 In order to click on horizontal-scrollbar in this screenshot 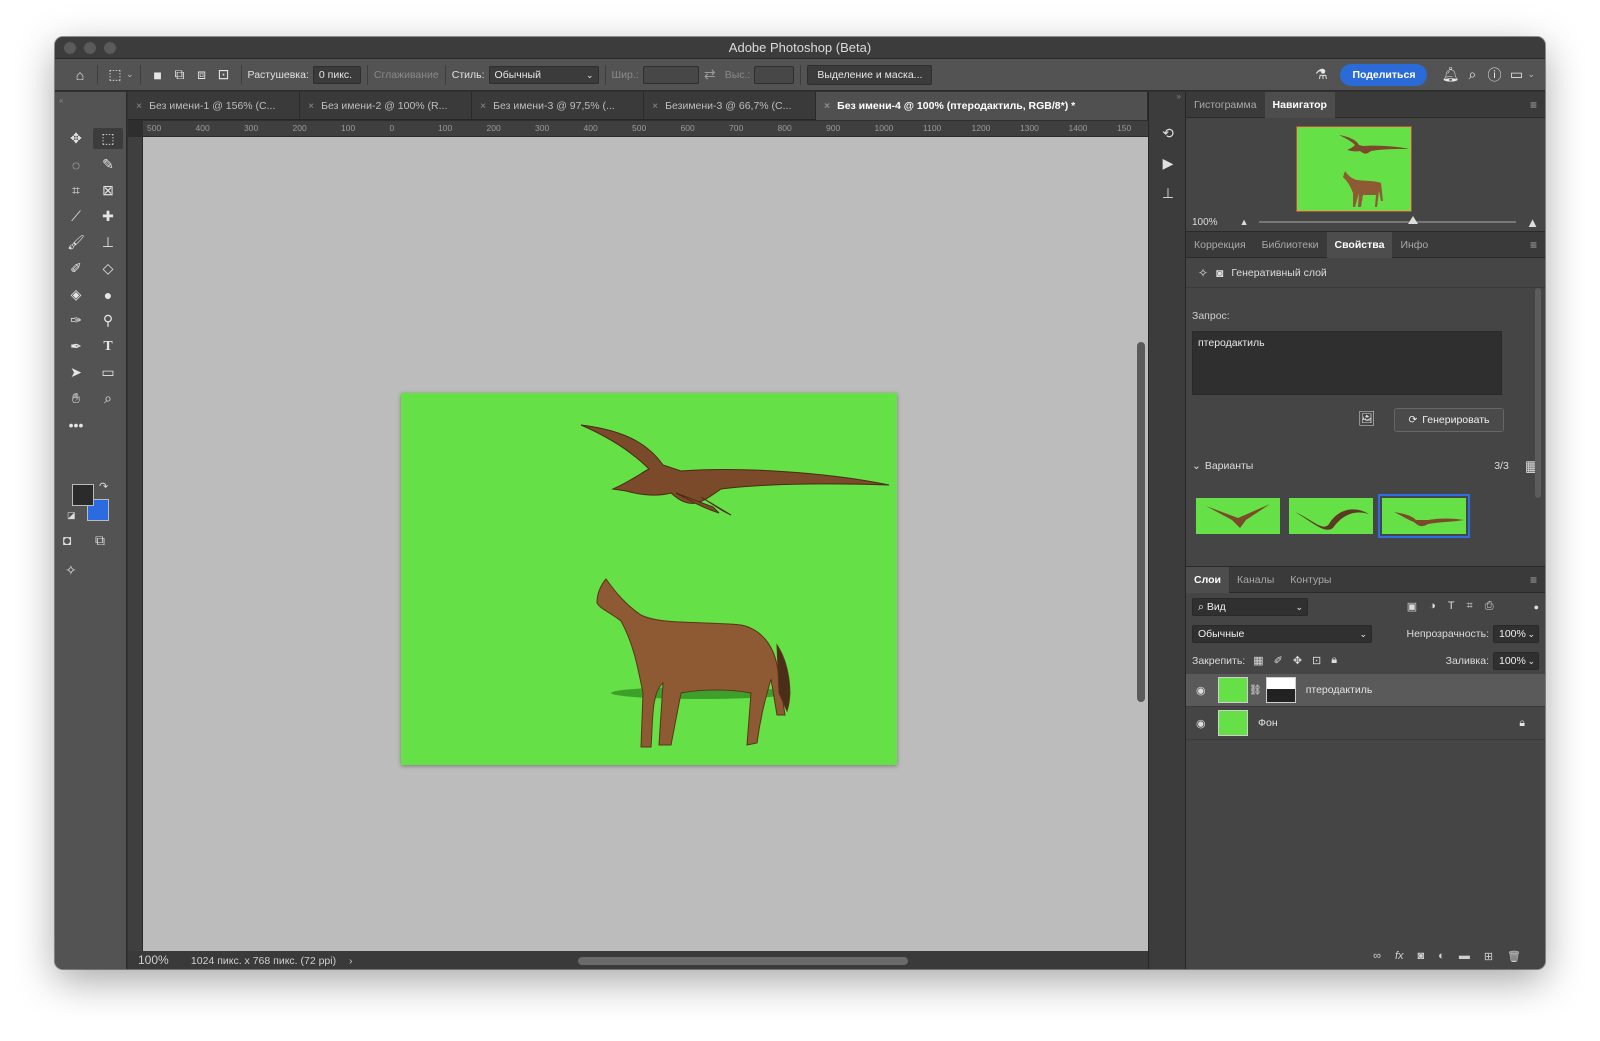, I will do `click(743, 961)`.